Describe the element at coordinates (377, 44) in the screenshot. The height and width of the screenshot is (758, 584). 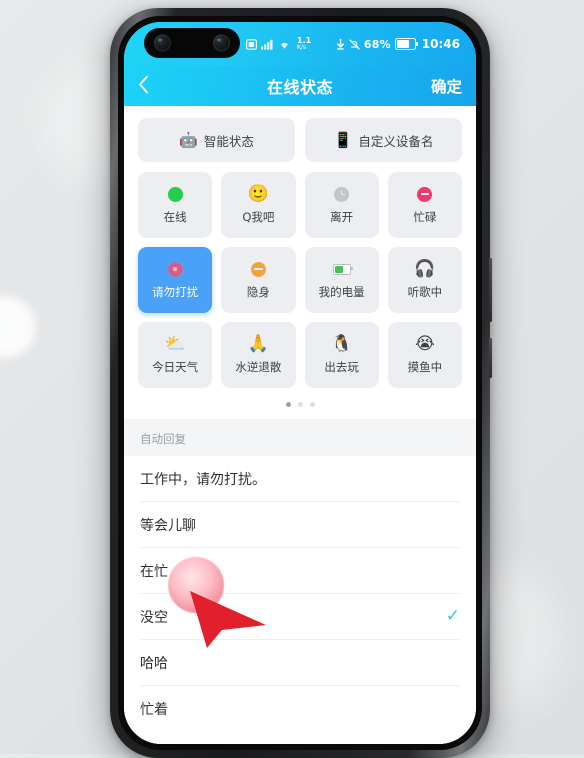
I see `battery-percent: 68%` at that location.